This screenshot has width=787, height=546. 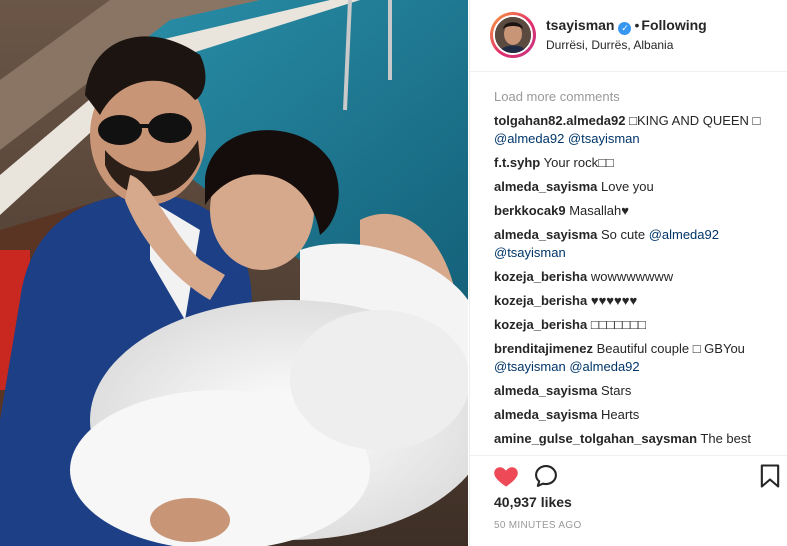 I want to click on comment-item: amine_gulse_tolgahan_saysman The best, so click(x=629, y=439).